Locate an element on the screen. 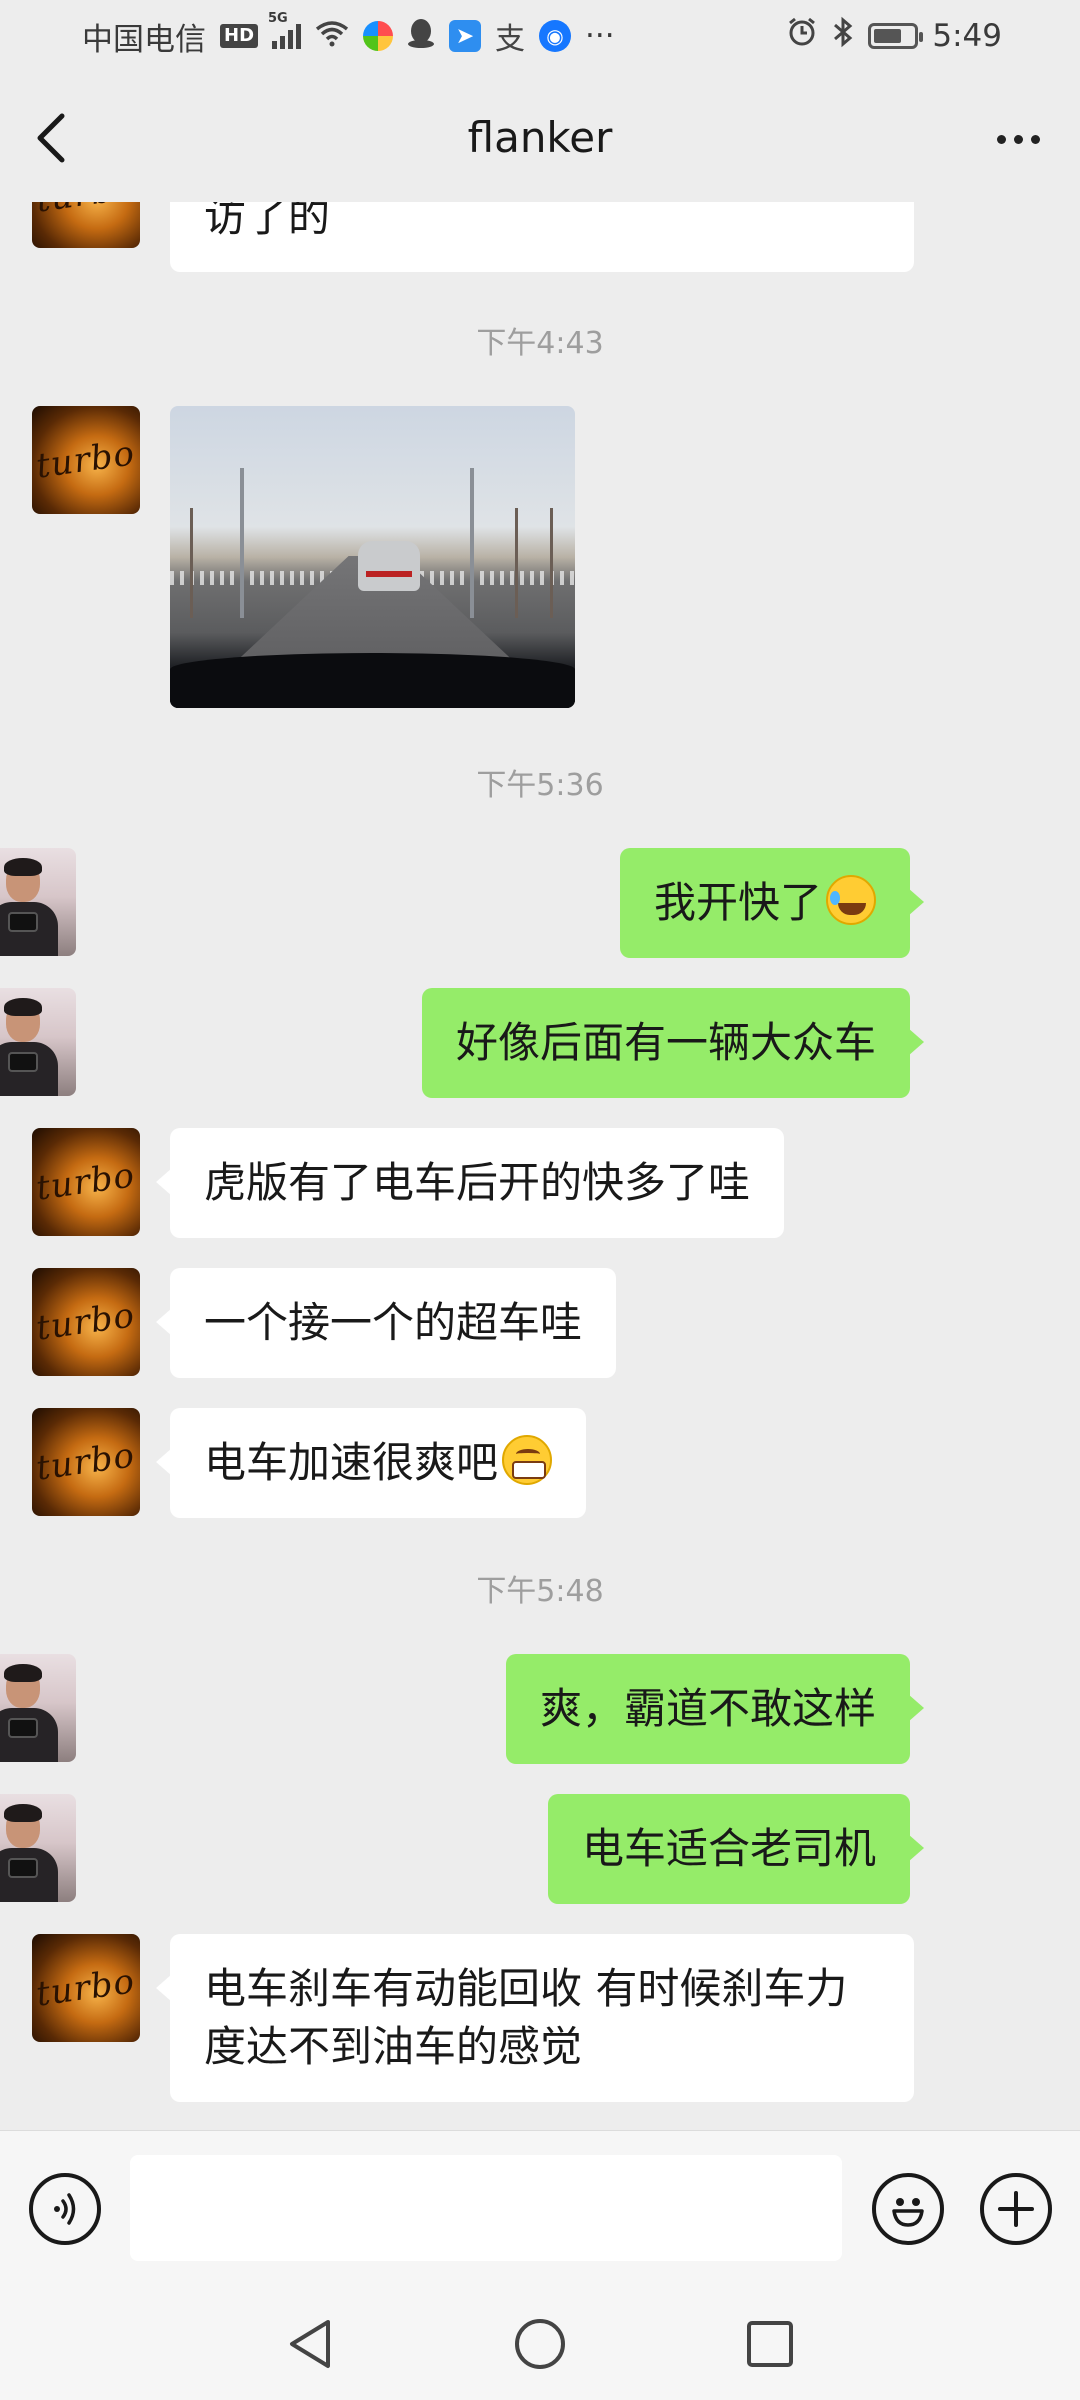  message-text: 电车刹车有动能回收 有时候刹车力度达不到油车的感觉 is located at coordinates (526, 2017).